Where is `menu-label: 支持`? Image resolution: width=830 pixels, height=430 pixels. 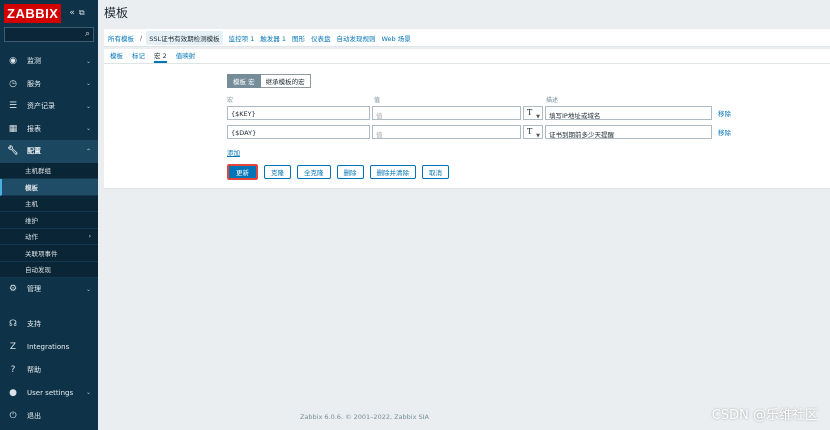 menu-label: 支持 is located at coordinates (34, 323).